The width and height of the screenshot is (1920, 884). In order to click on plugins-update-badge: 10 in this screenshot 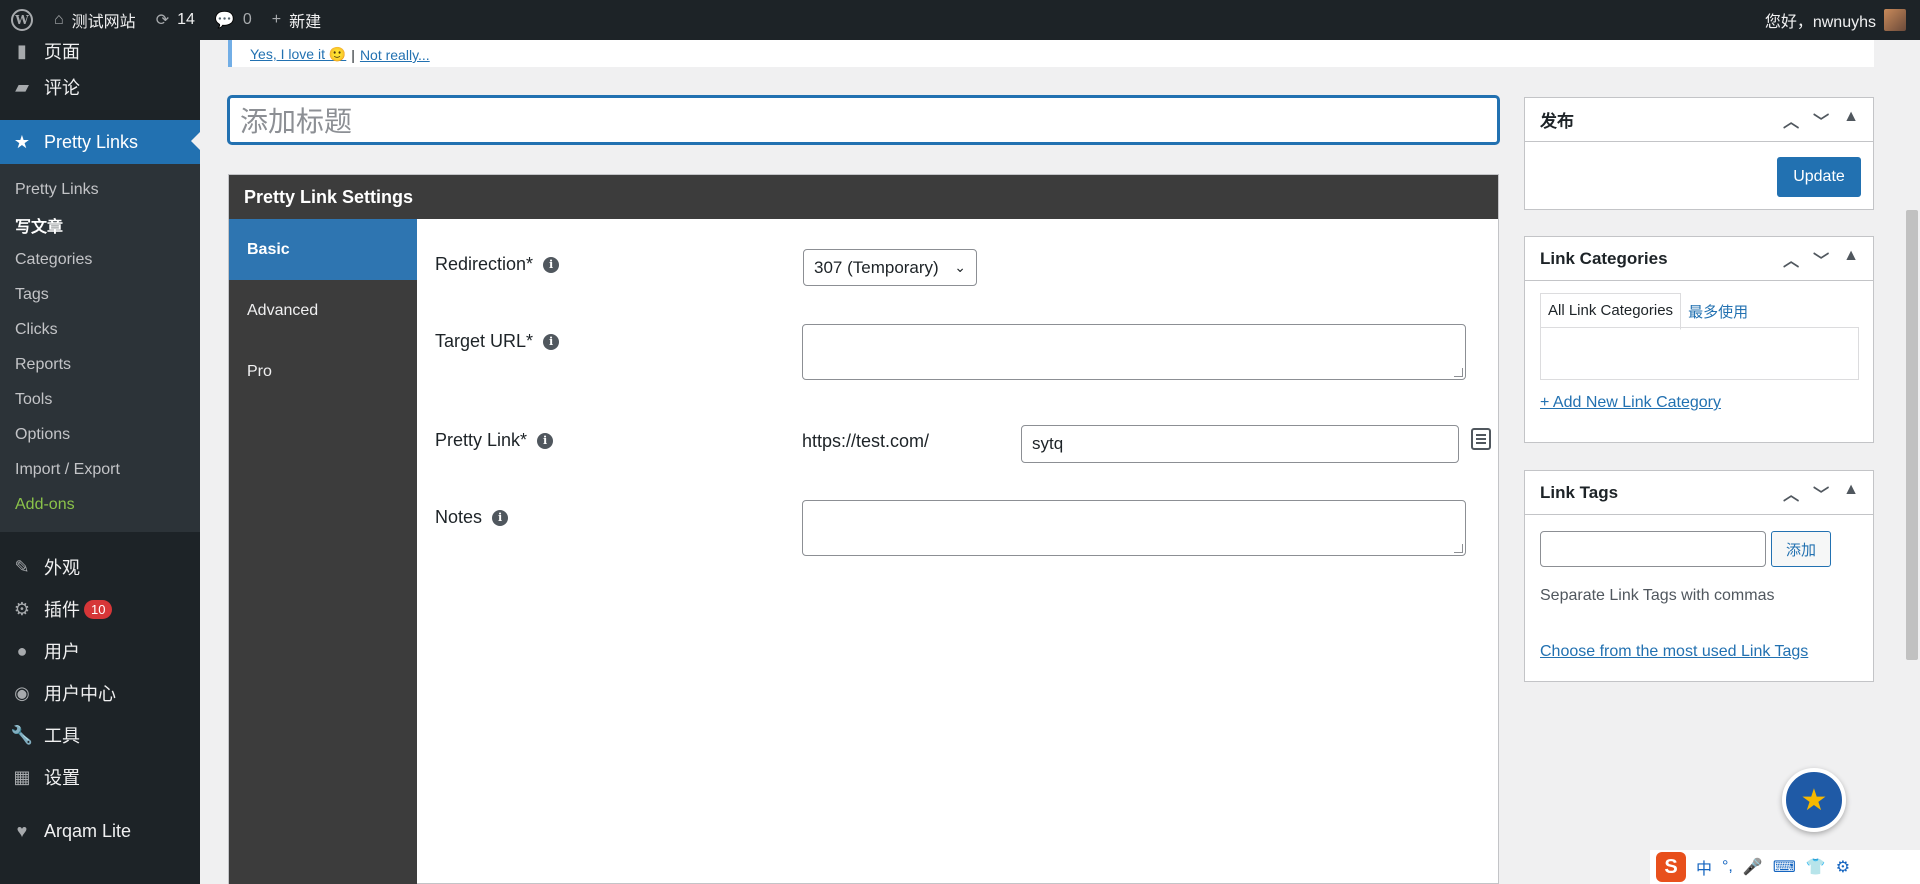, I will do `click(98, 609)`.